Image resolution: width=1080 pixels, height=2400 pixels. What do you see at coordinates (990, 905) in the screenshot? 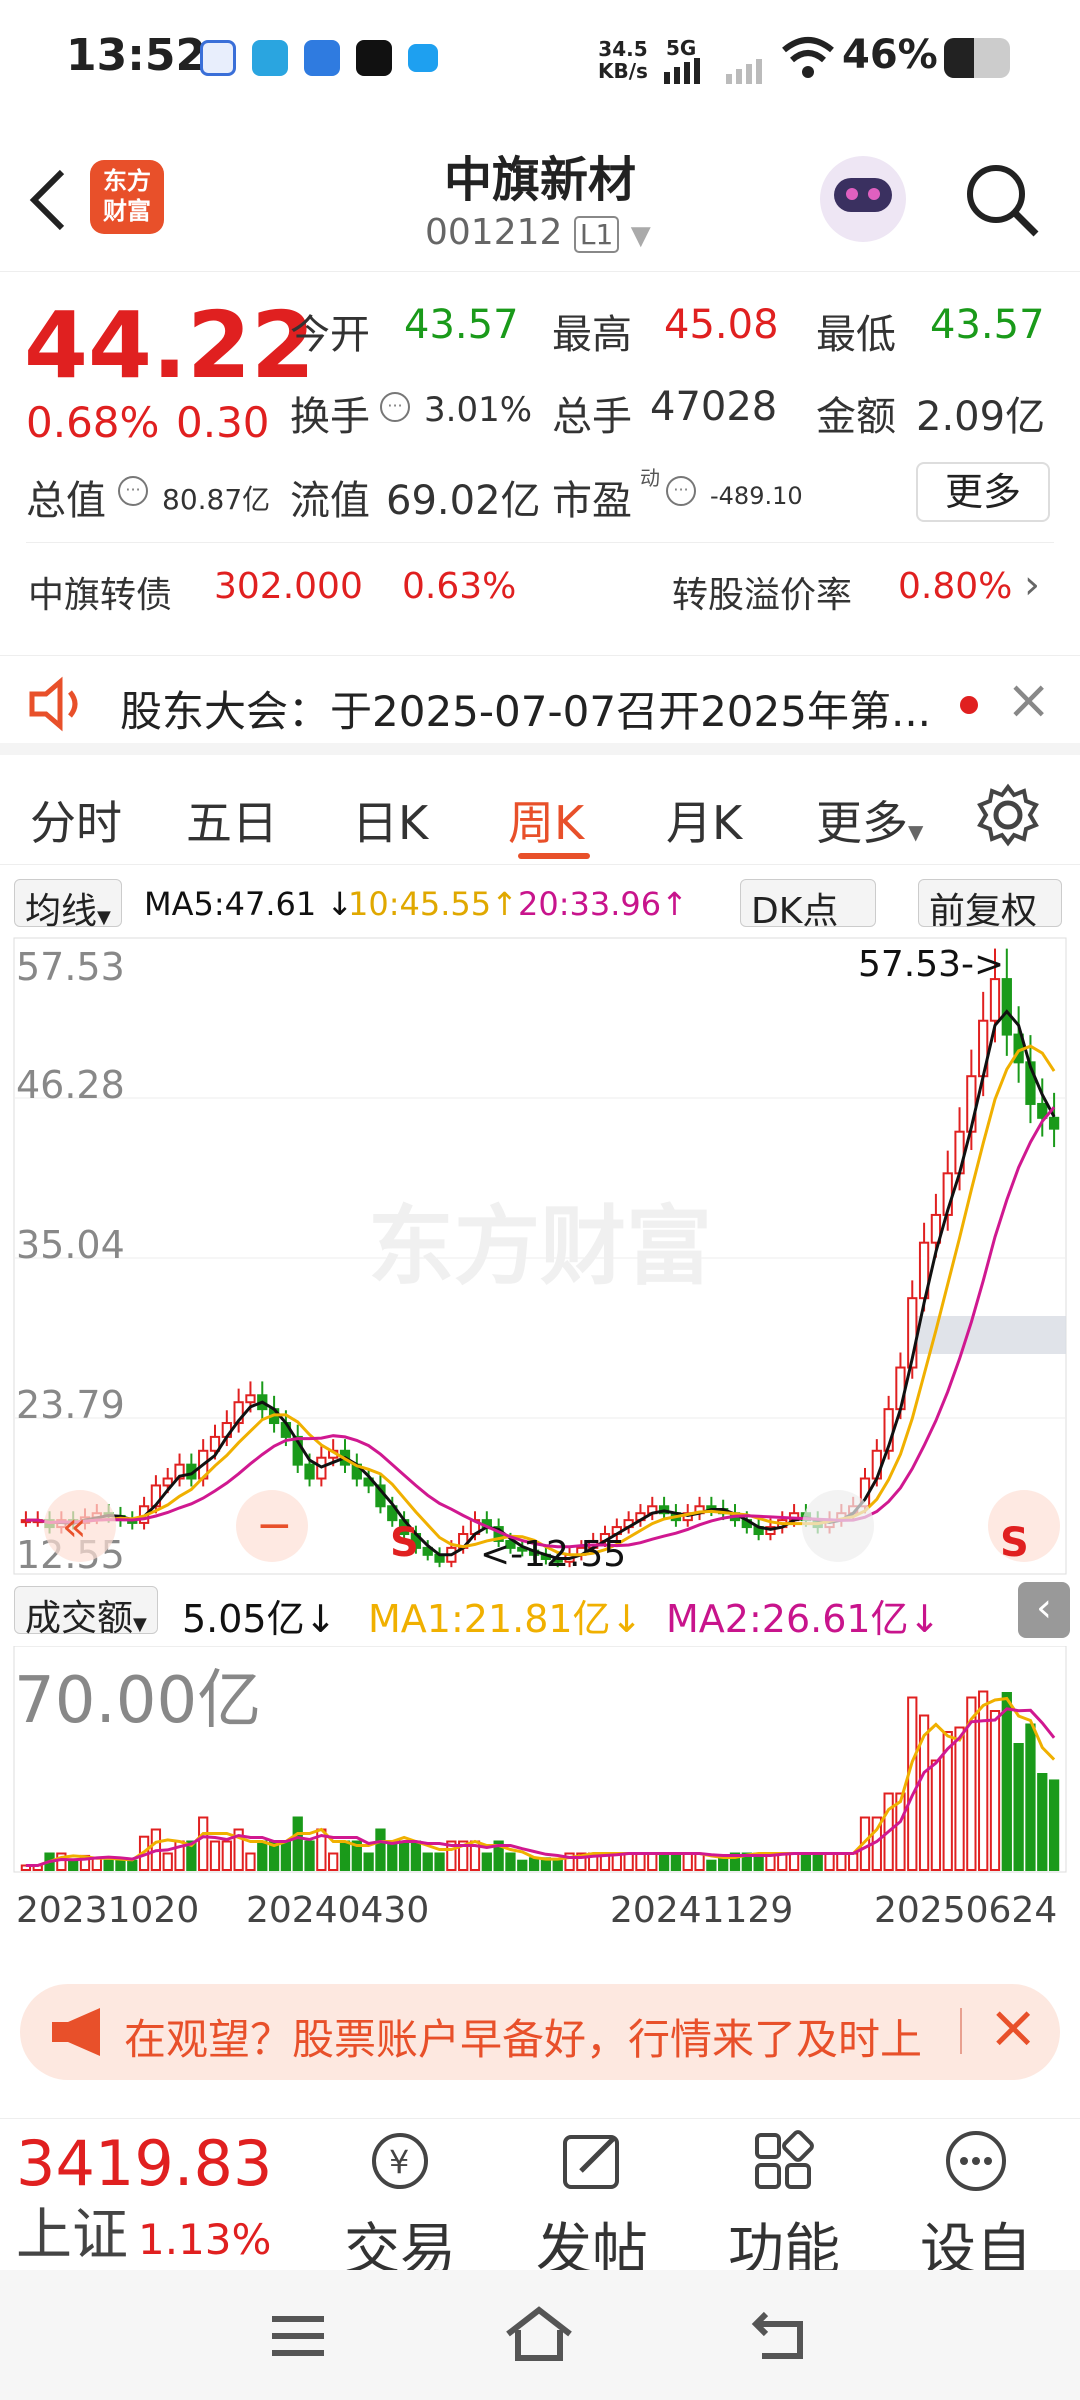
I see `adjust-selector: 前复权` at bounding box center [990, 905].